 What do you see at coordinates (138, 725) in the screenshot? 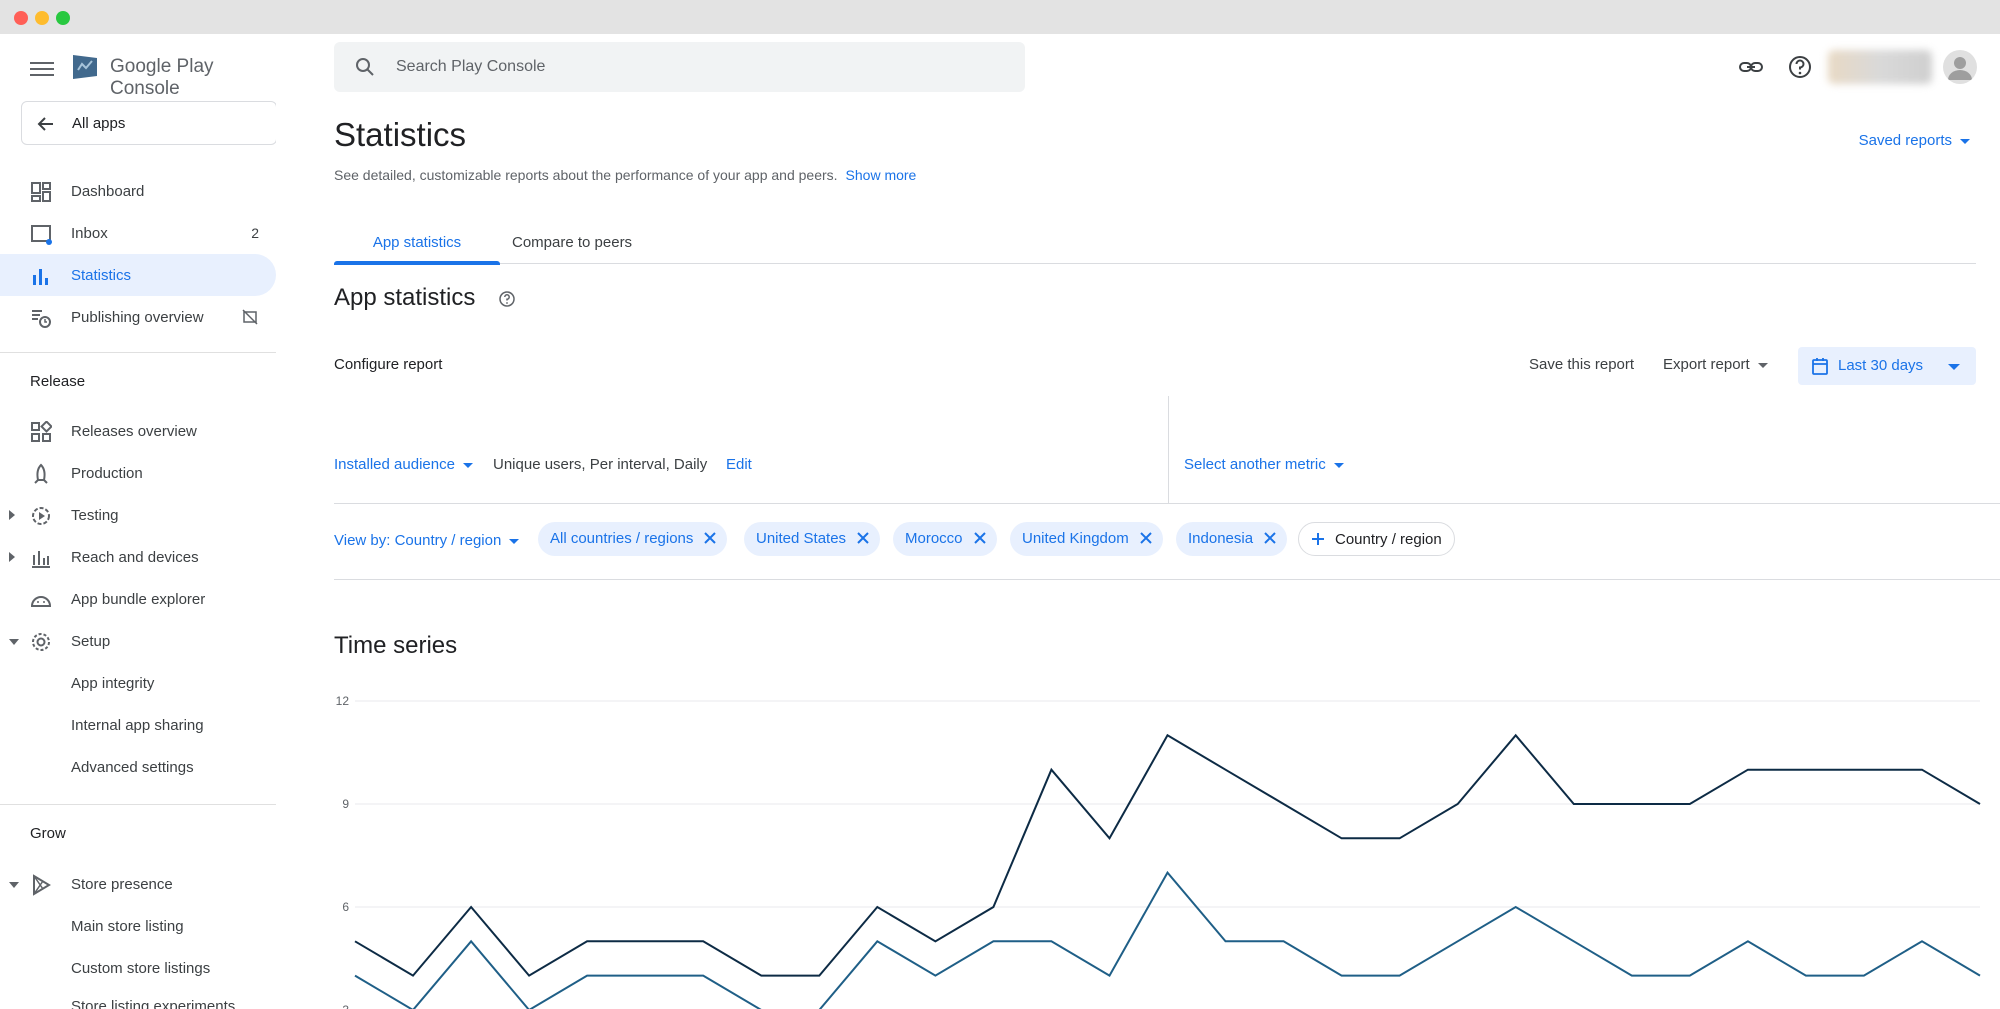
I see `sidebar-item-internal-sharing: Internal app sharing` at bounding box center [138, 725].